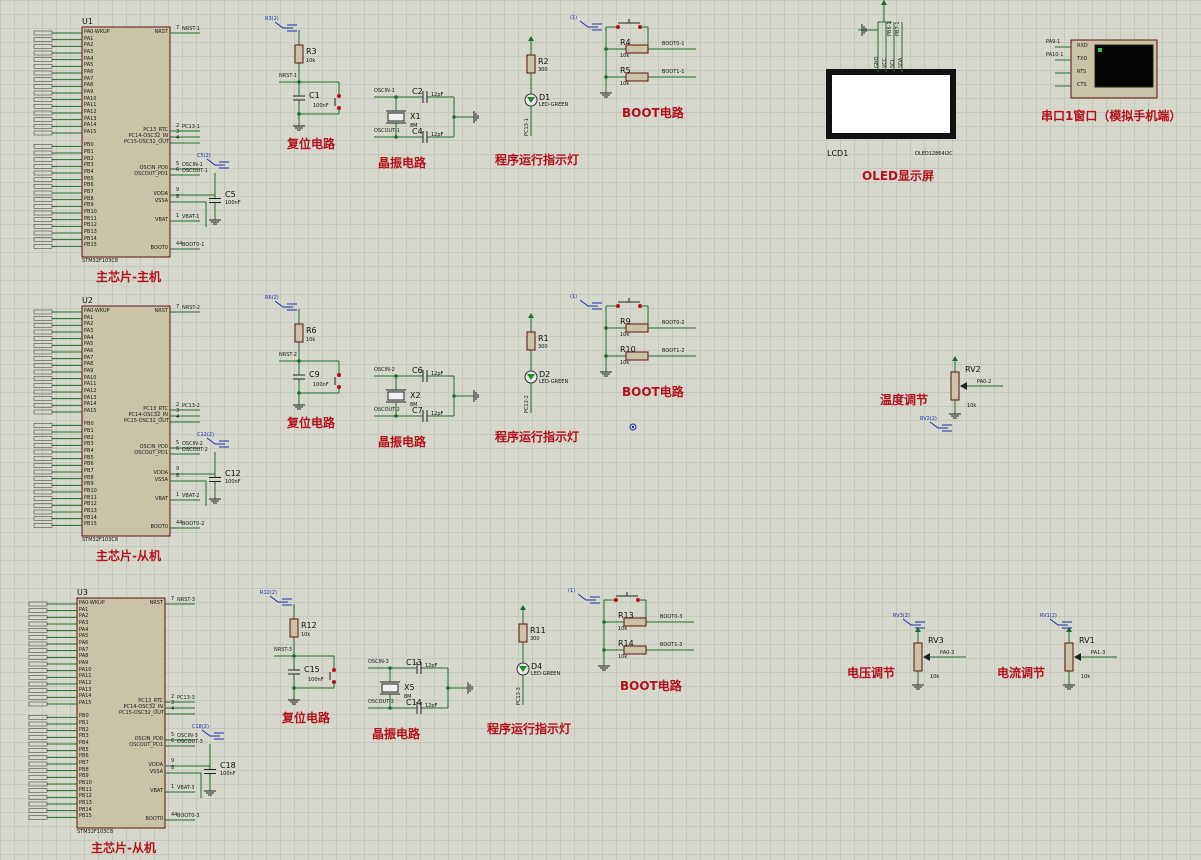 The width and height of the screenshot is (1201, 860). I want to click on resistor-value: 10k, so click(306, 635).